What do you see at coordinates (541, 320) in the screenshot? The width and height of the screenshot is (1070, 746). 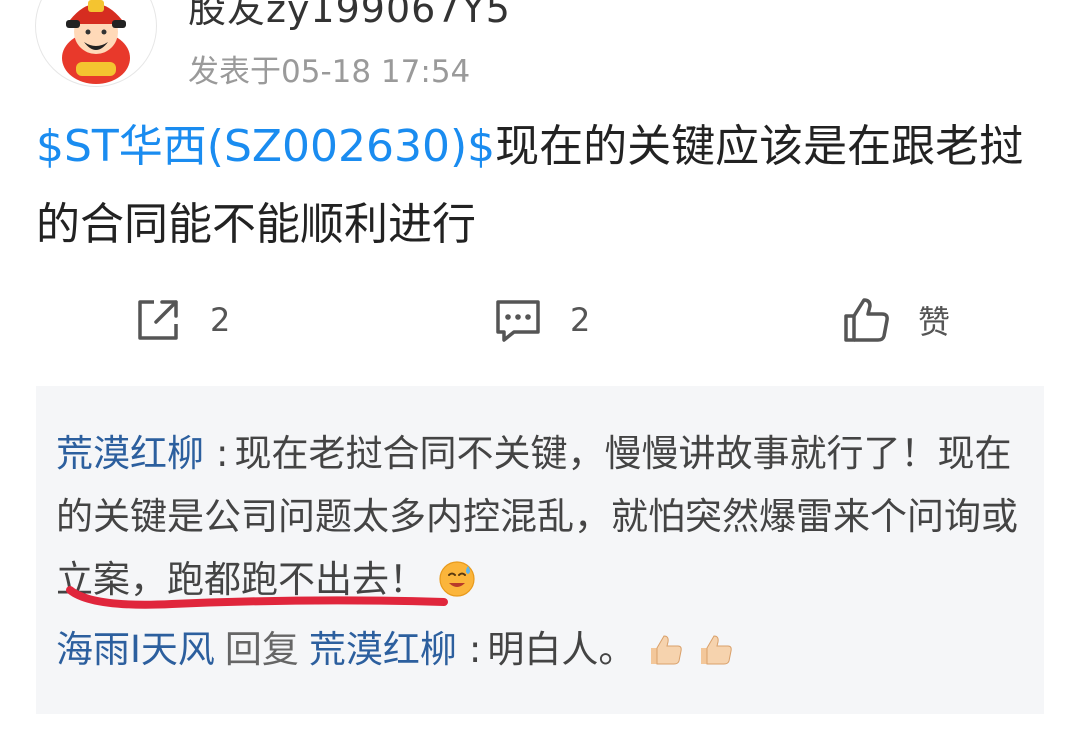 I see `comment-button: 2` at bounding box center [541, 320].